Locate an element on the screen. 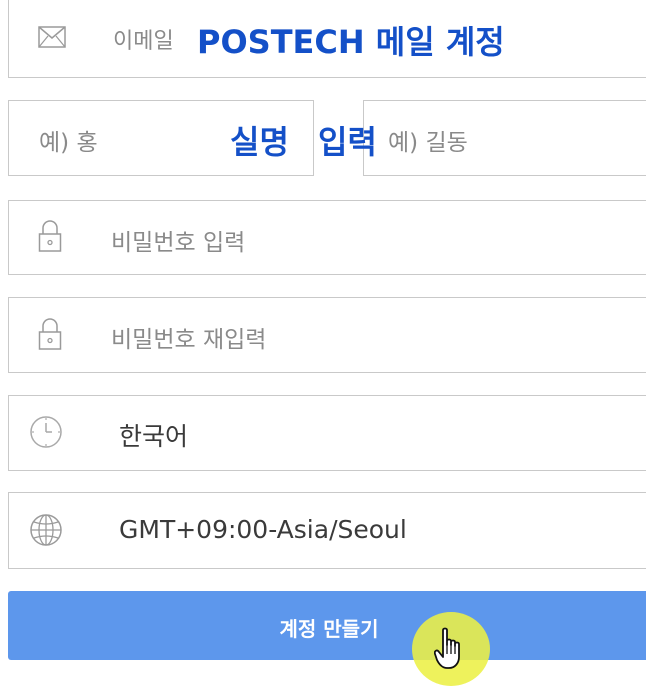 This screenshot has height=687, width=646. hand-cursor-icon is located at coordinates (447, 648).